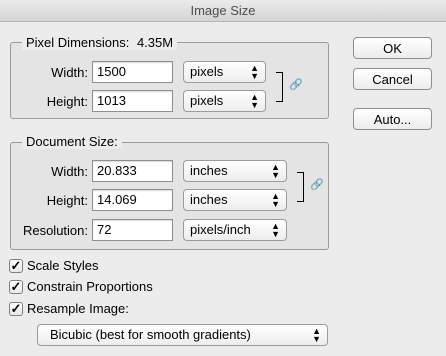 This screenshot has height=356, width=446. I want to click on pixel-height-unit-select: pixels ▲ ▼, so click(224, 101).